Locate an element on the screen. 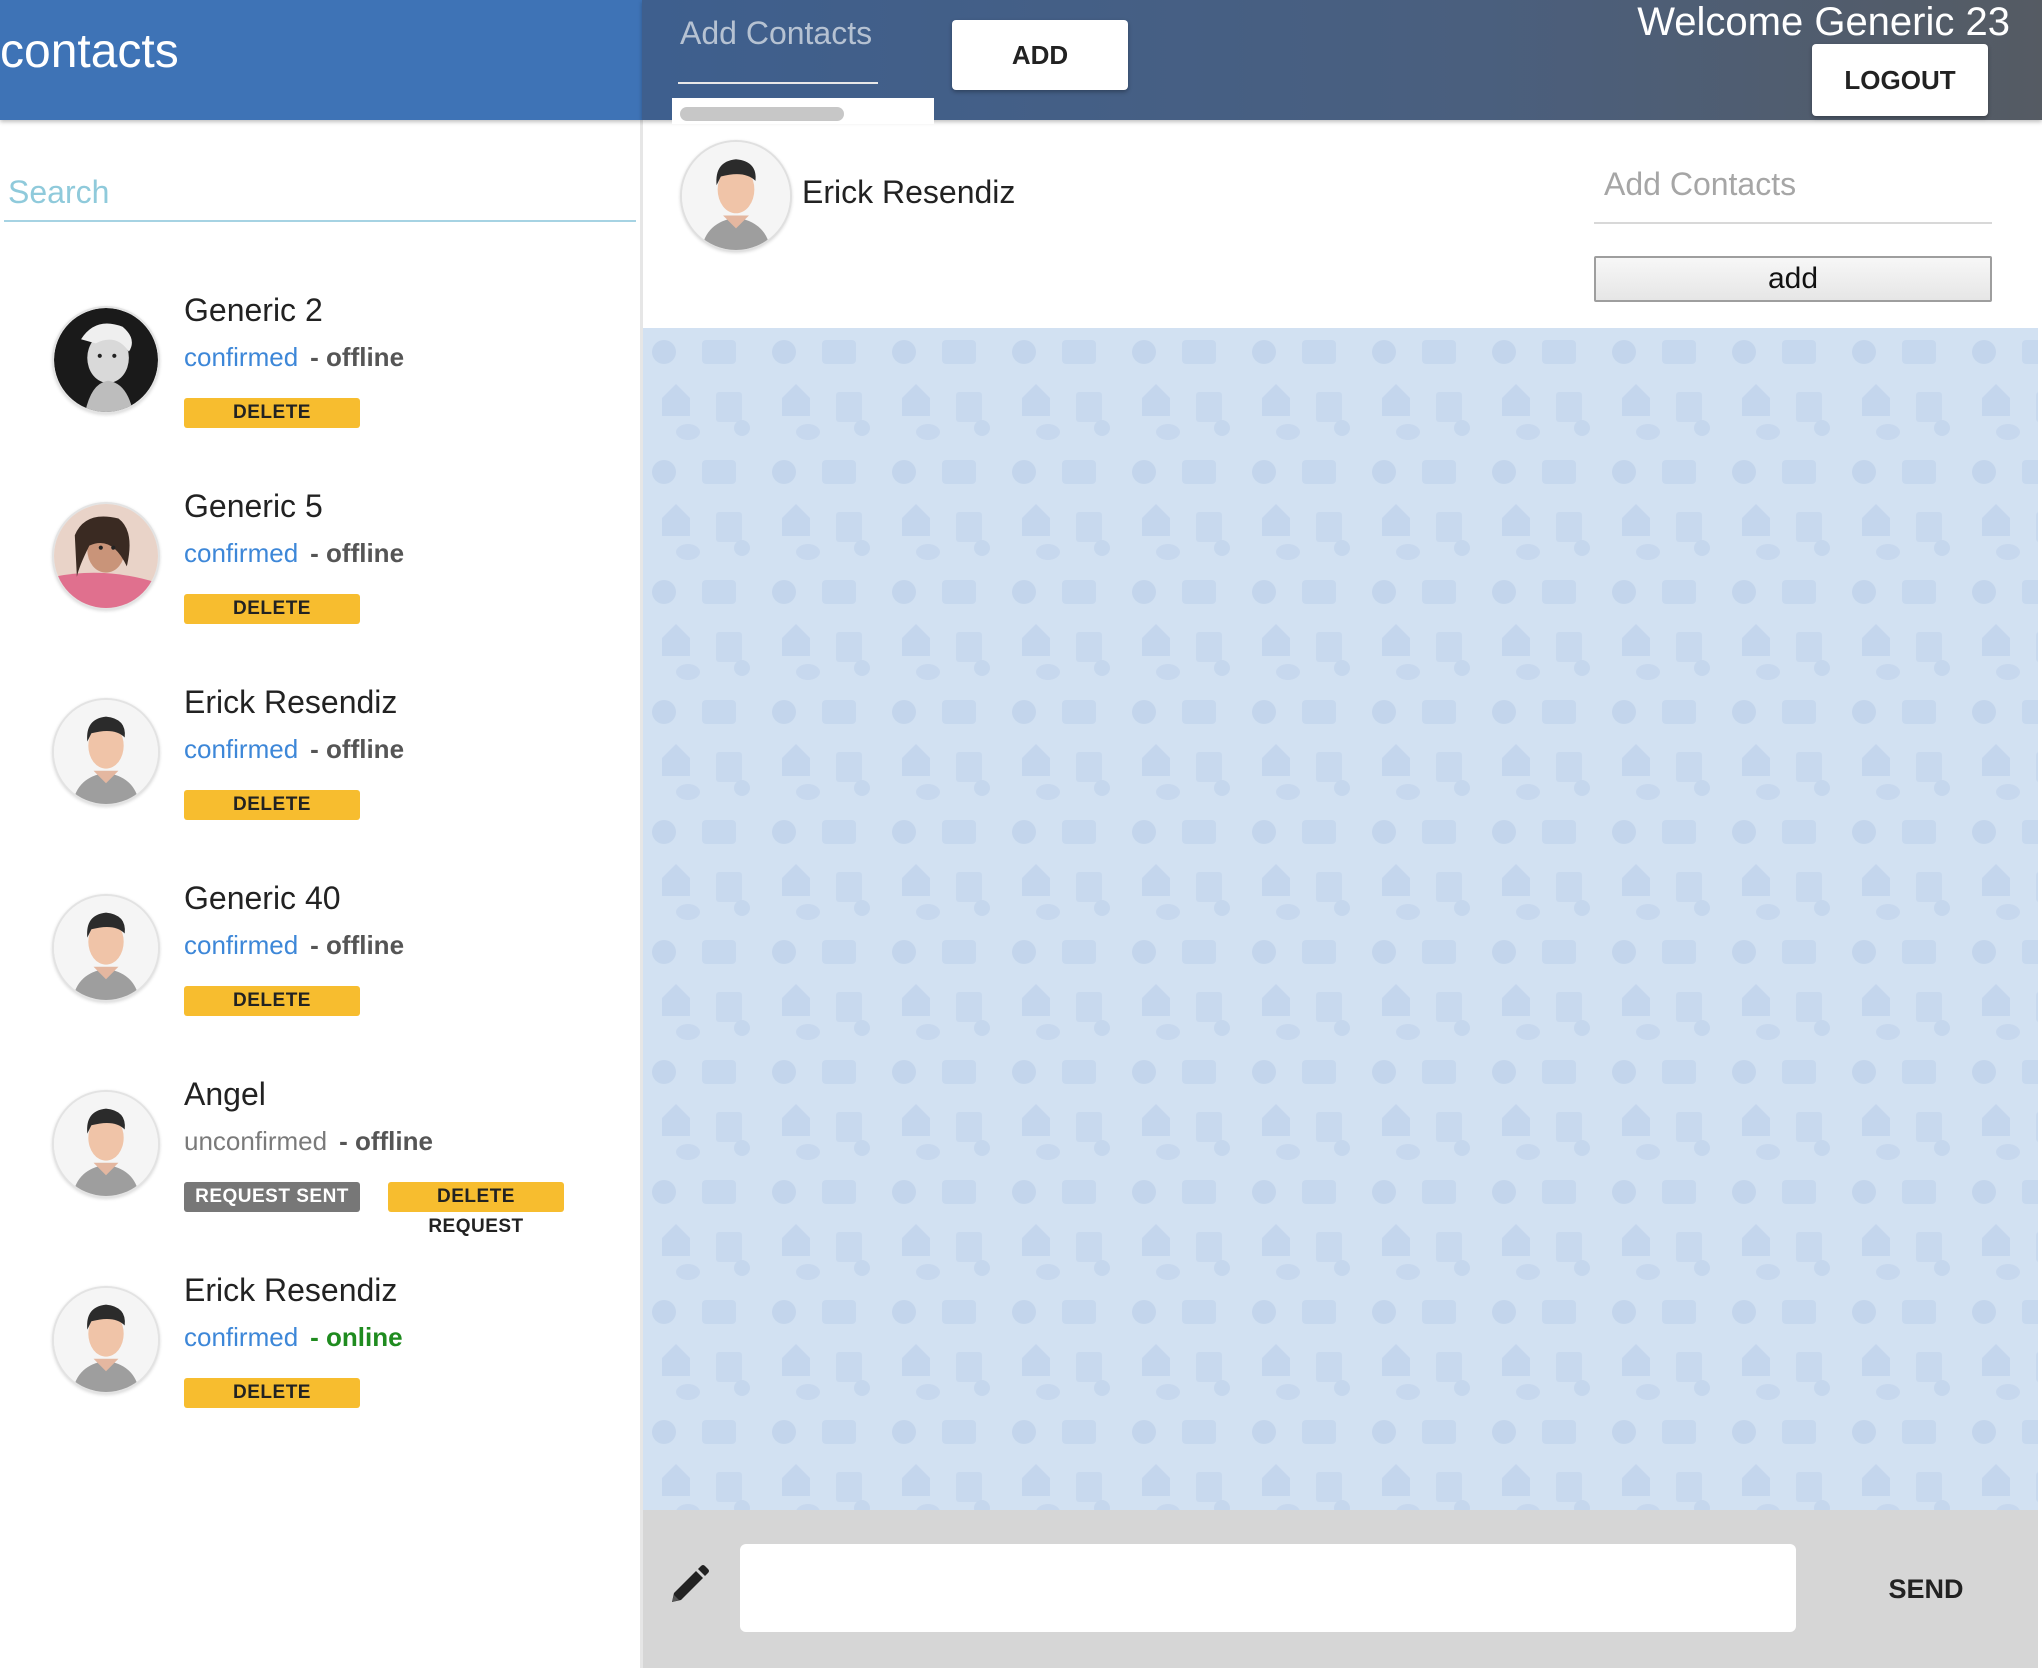  welcome-text: Welcome Generic 23 is located at coordinates (1823, 22).